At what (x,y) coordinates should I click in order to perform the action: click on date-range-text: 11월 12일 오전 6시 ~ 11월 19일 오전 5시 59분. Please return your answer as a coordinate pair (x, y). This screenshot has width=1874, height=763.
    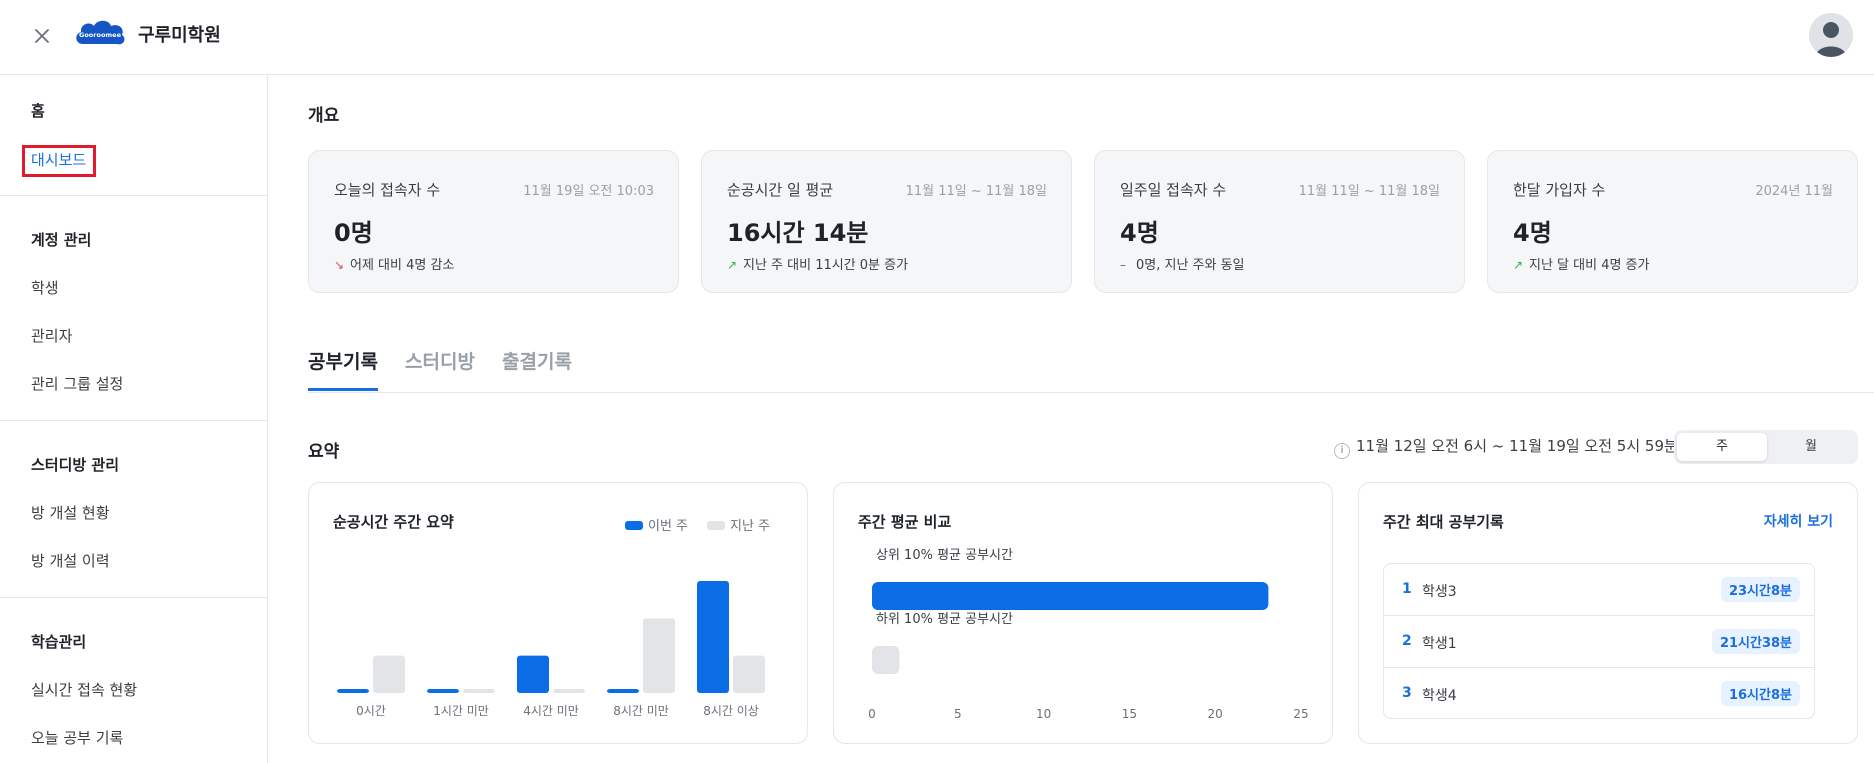
    Looking at the image, I should click on (1517, 446).